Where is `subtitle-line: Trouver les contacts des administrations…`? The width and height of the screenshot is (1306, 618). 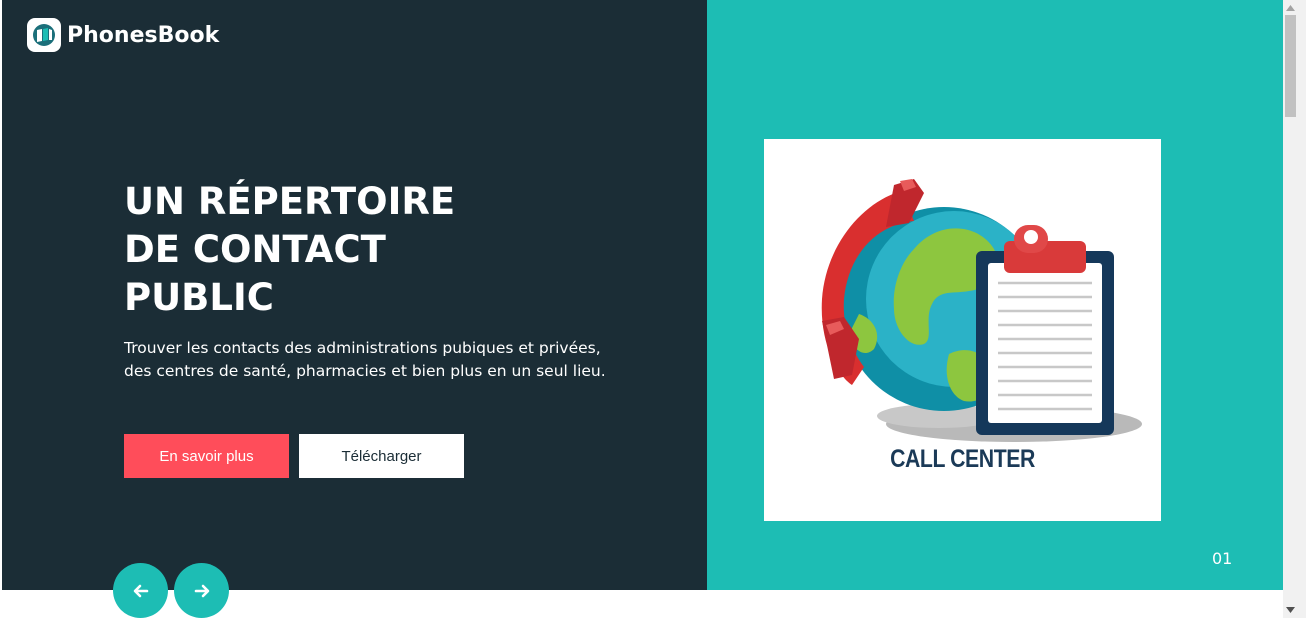 subtitle-line: Trouver les contacts des administrations… is located at coordinates (362, 348).